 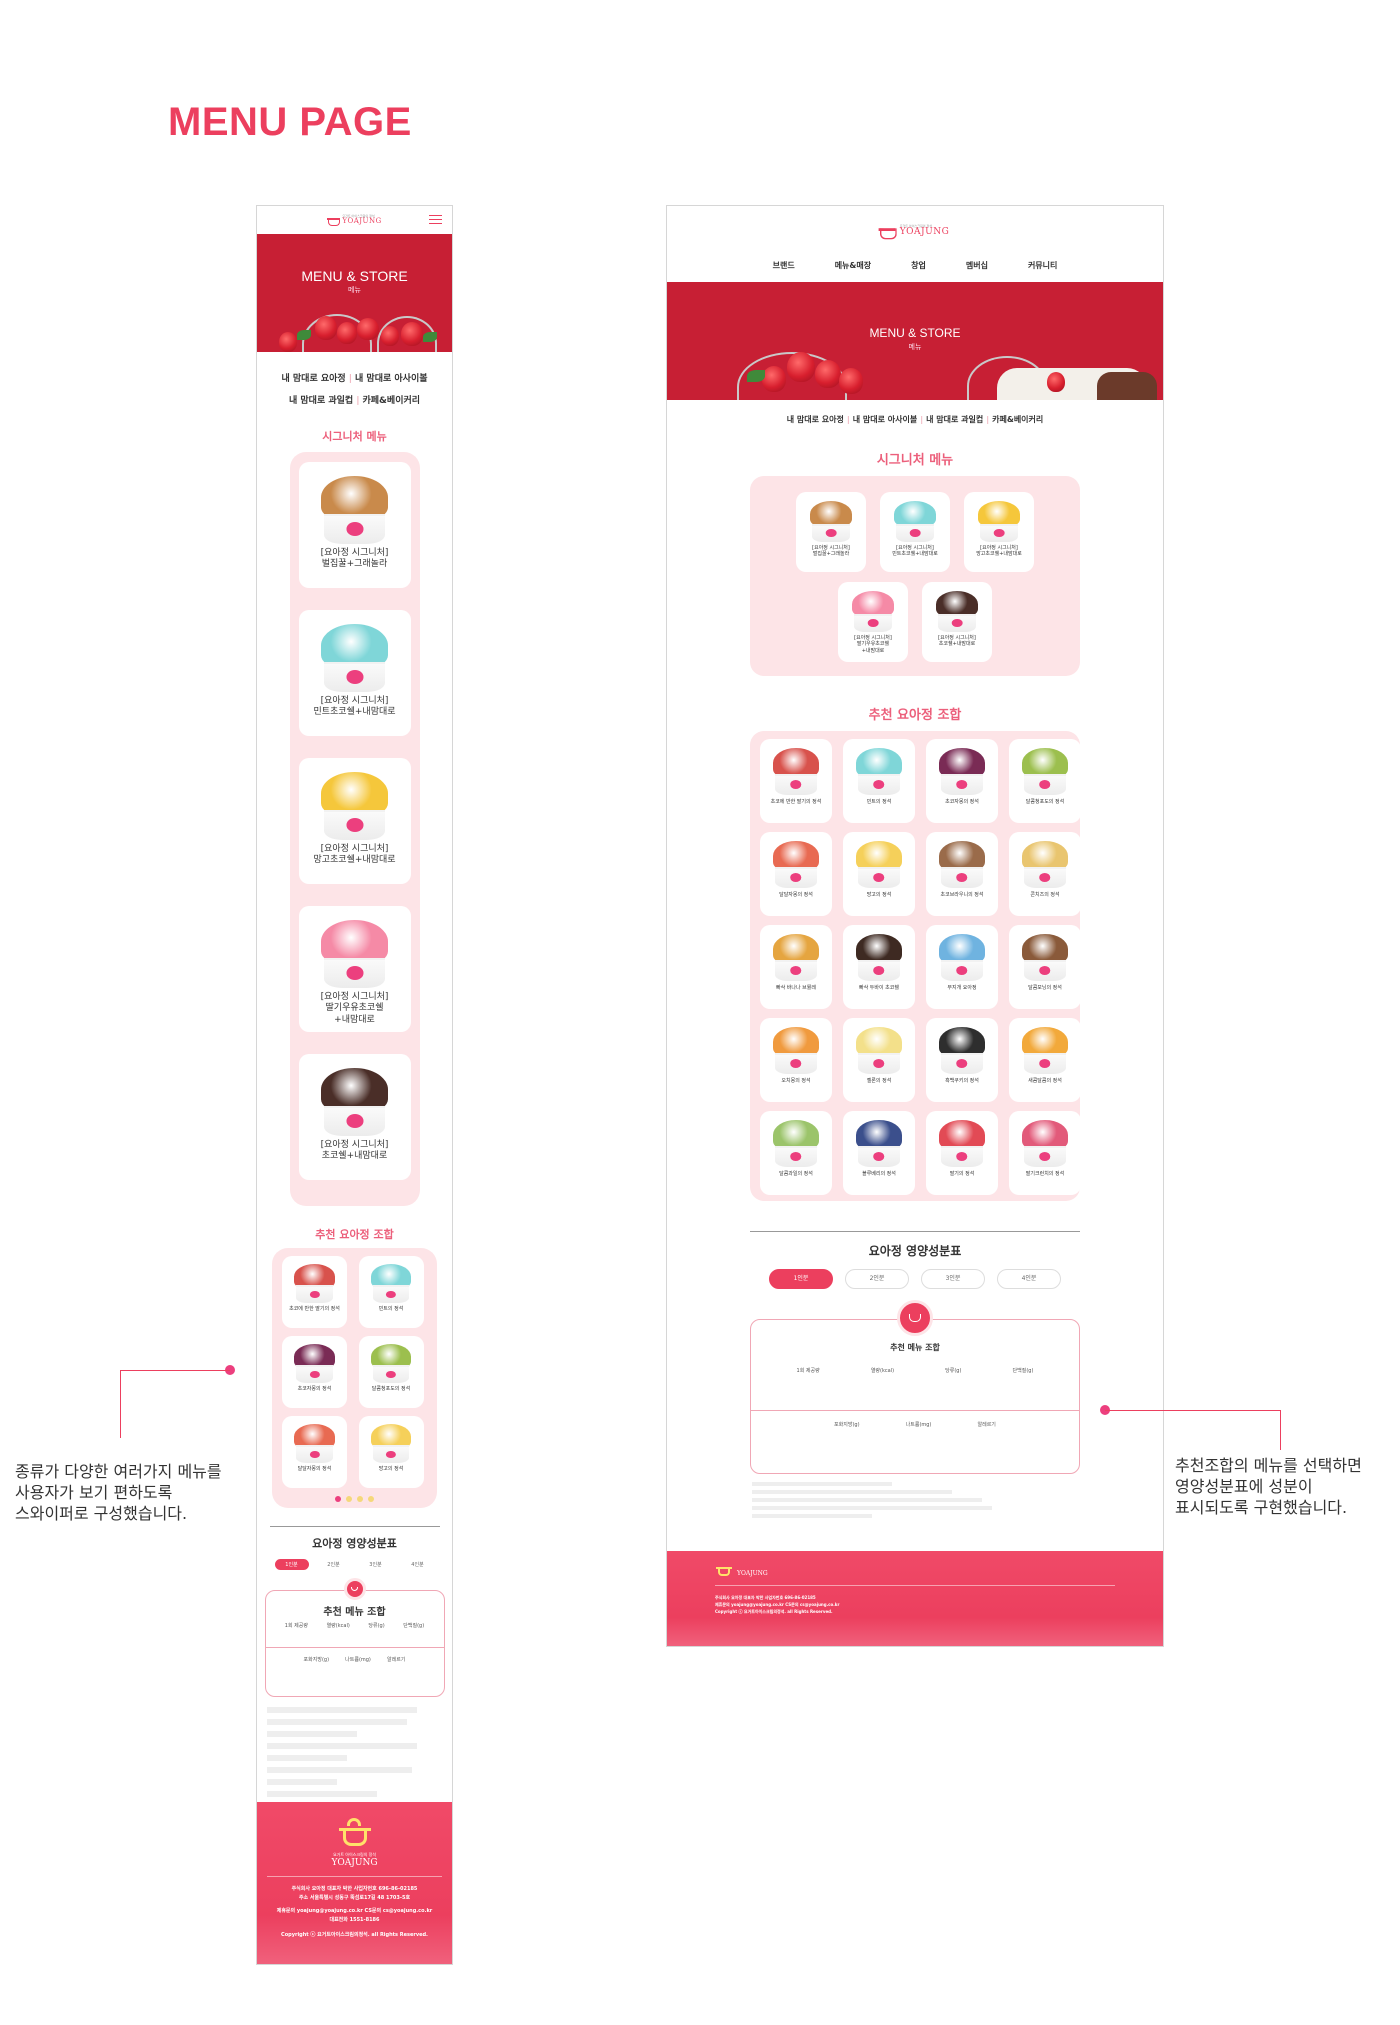 What do you see at coordinates (354, 1863) in the screenshot?
I see `footer-brand: YOAJUNG` at bounding box center [354, 1863].